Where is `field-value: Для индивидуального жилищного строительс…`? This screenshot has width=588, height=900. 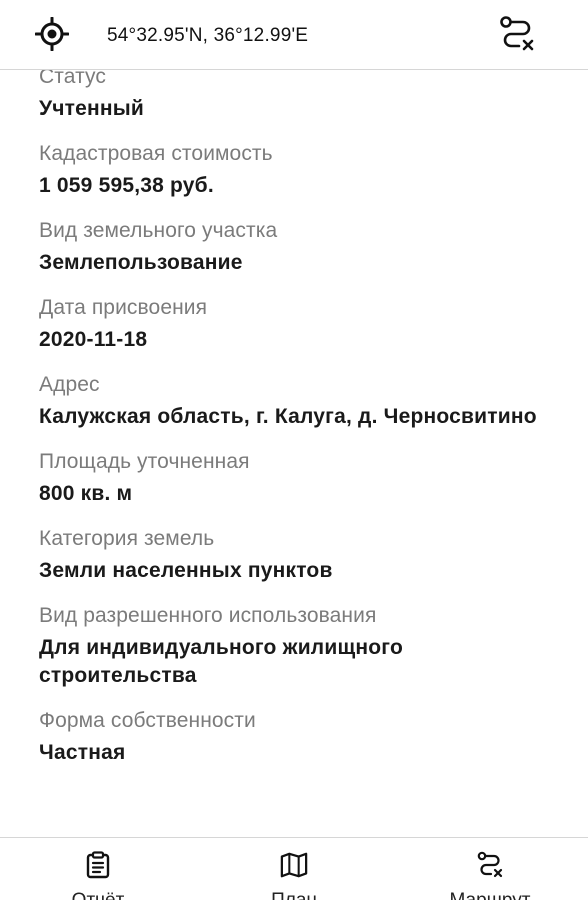
field-value: Для индивидуального жилищного строительс… is located at coordinates (221, 661).